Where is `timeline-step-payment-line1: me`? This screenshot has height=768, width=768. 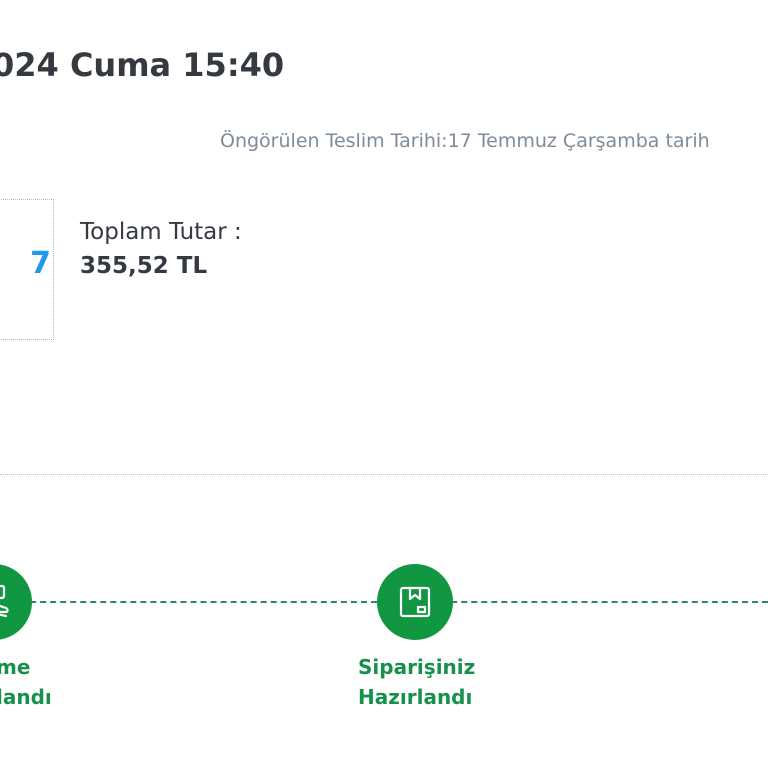
timeline-step-payment-line1: me is located at coordinates (15, 667).